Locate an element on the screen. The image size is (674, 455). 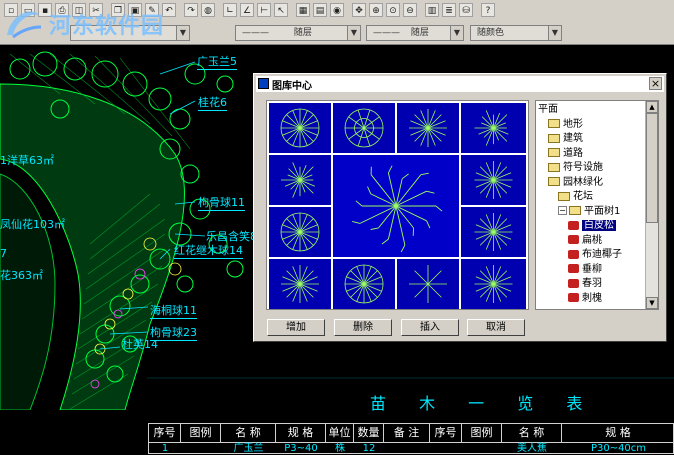
line-icon: ∟ is located at coordinates (230, 10).